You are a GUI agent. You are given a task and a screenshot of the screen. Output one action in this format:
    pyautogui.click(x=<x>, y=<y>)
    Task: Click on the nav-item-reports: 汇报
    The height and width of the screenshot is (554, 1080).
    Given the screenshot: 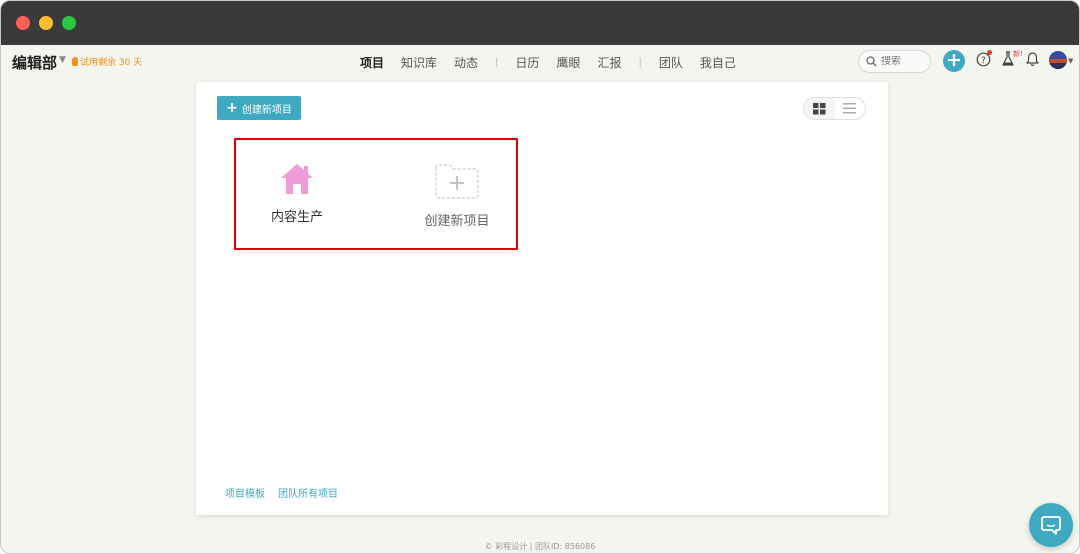 What is the action you would take?
    pyautogui.click(x=609, y=62)
    